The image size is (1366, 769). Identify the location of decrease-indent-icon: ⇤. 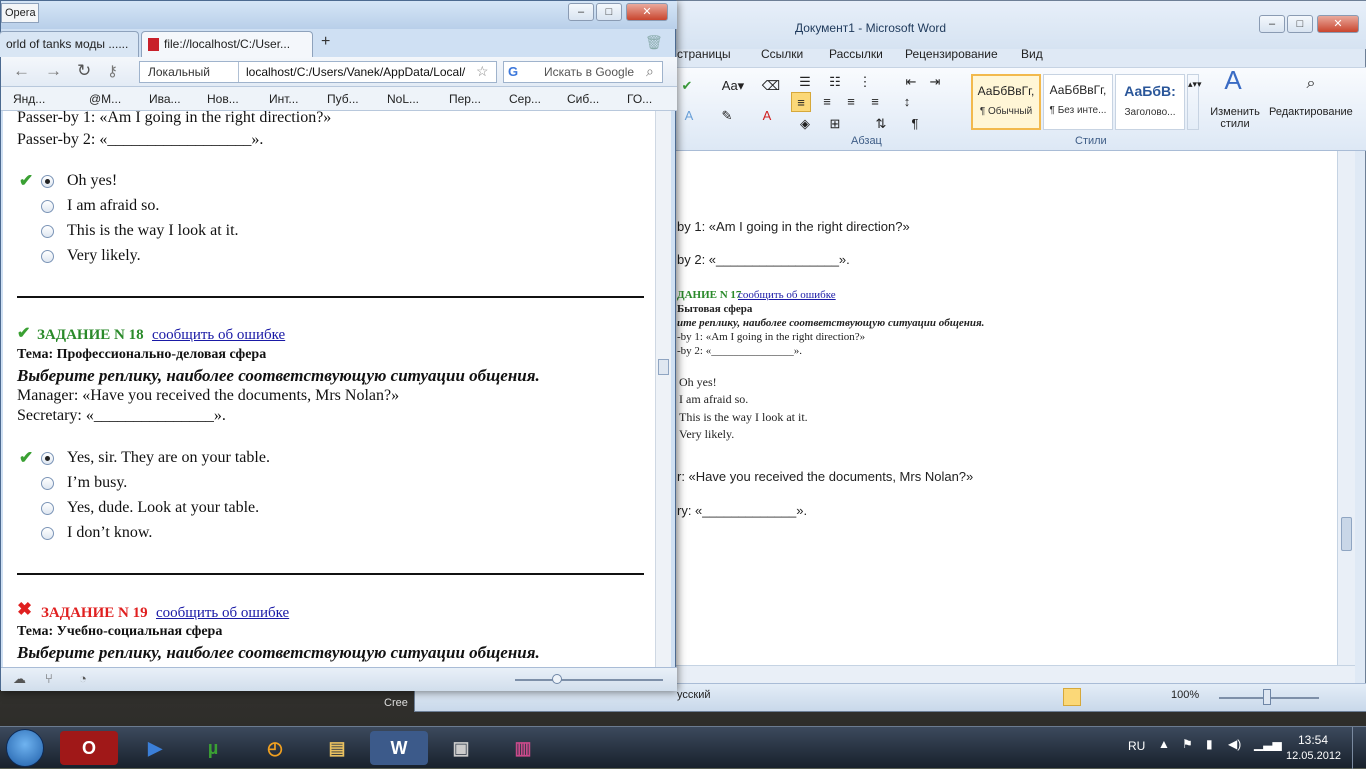
(911, 82).